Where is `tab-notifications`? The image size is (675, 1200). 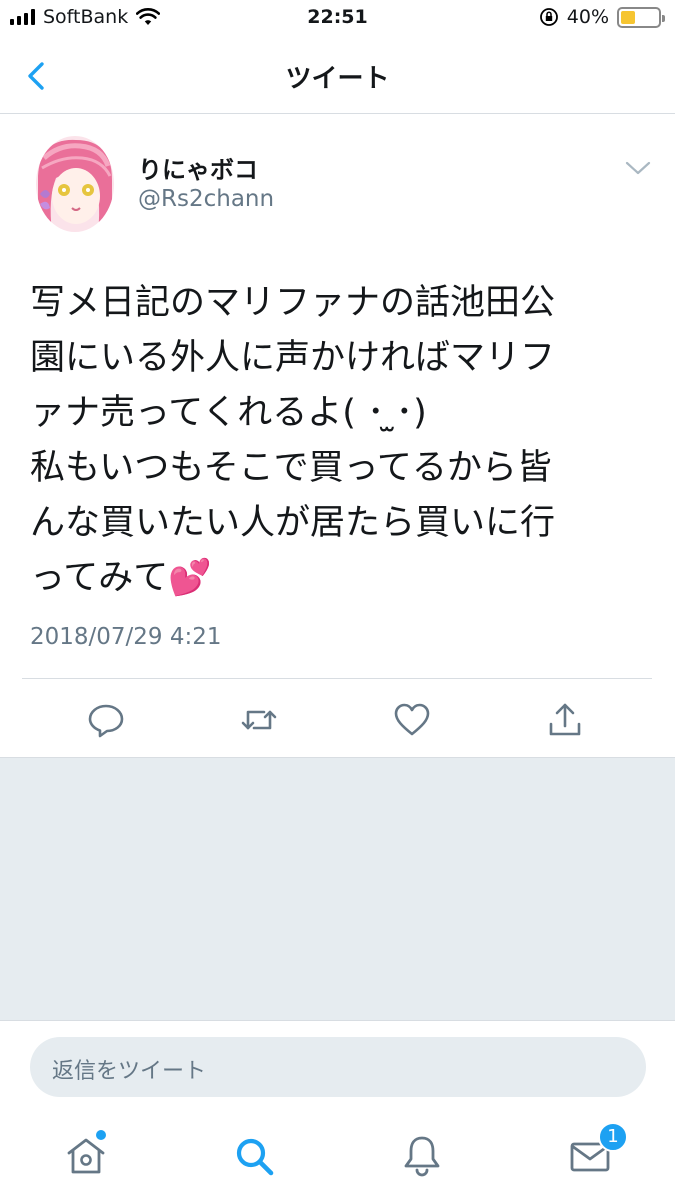
tab-notifications is located at coordinates (422, 1156).